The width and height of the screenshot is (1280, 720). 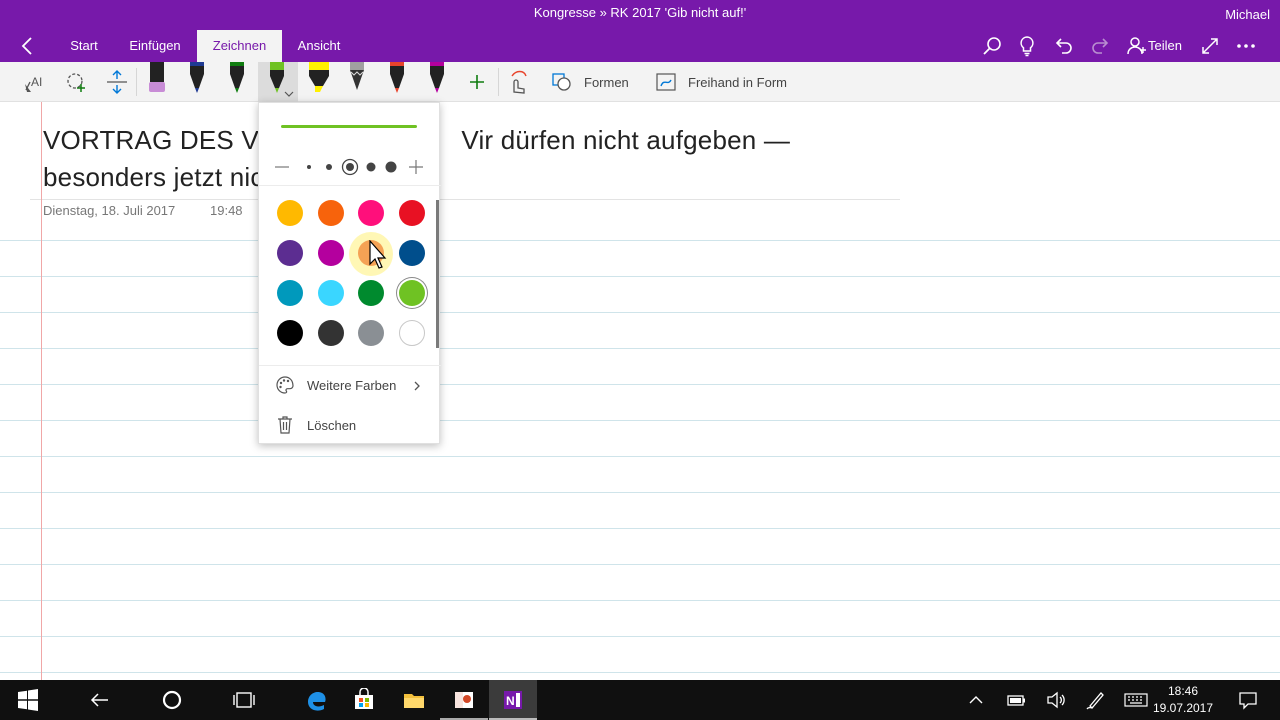 What do you see at coordinates (477, 82) in the screenshot?
I see `add-pen-plus-icon` at bounding box center [477, 82].